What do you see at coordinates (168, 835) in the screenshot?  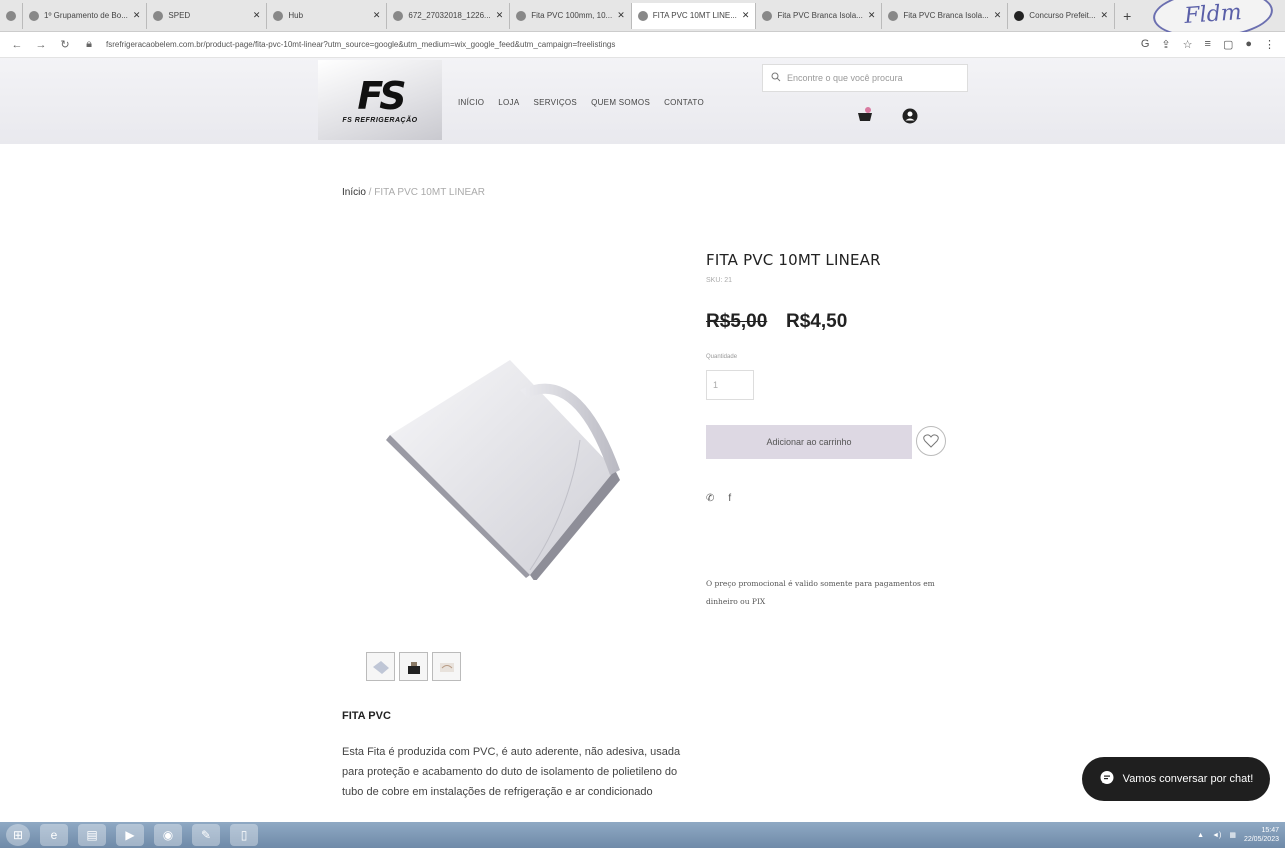 I see `chrome-icon: ◉` at bounding box center [168, 835].